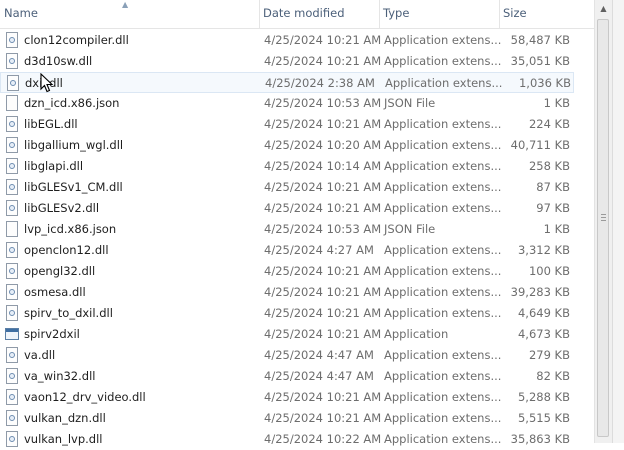  What do you see at coordinates (62, 208) in the screenshot?
I see `file-name: libGLESv2.dll` at bounding box center [62, 208].